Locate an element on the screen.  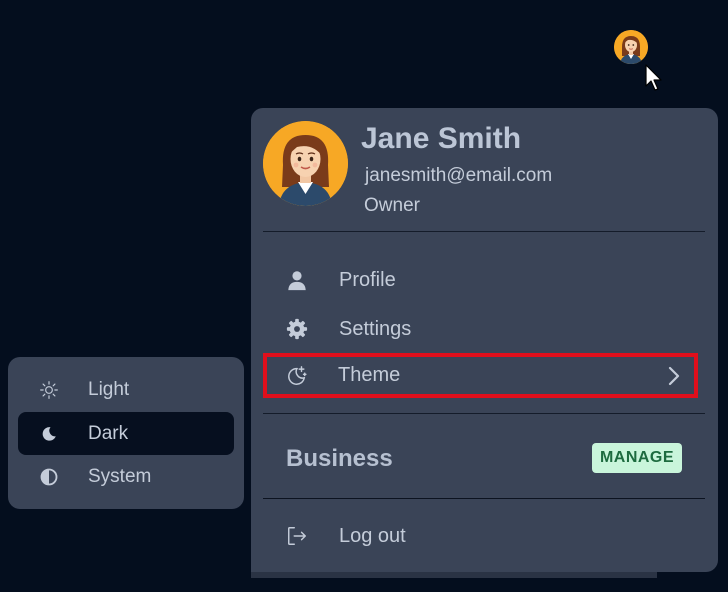
theme-option-label: System is located at coordinates (120, 476).